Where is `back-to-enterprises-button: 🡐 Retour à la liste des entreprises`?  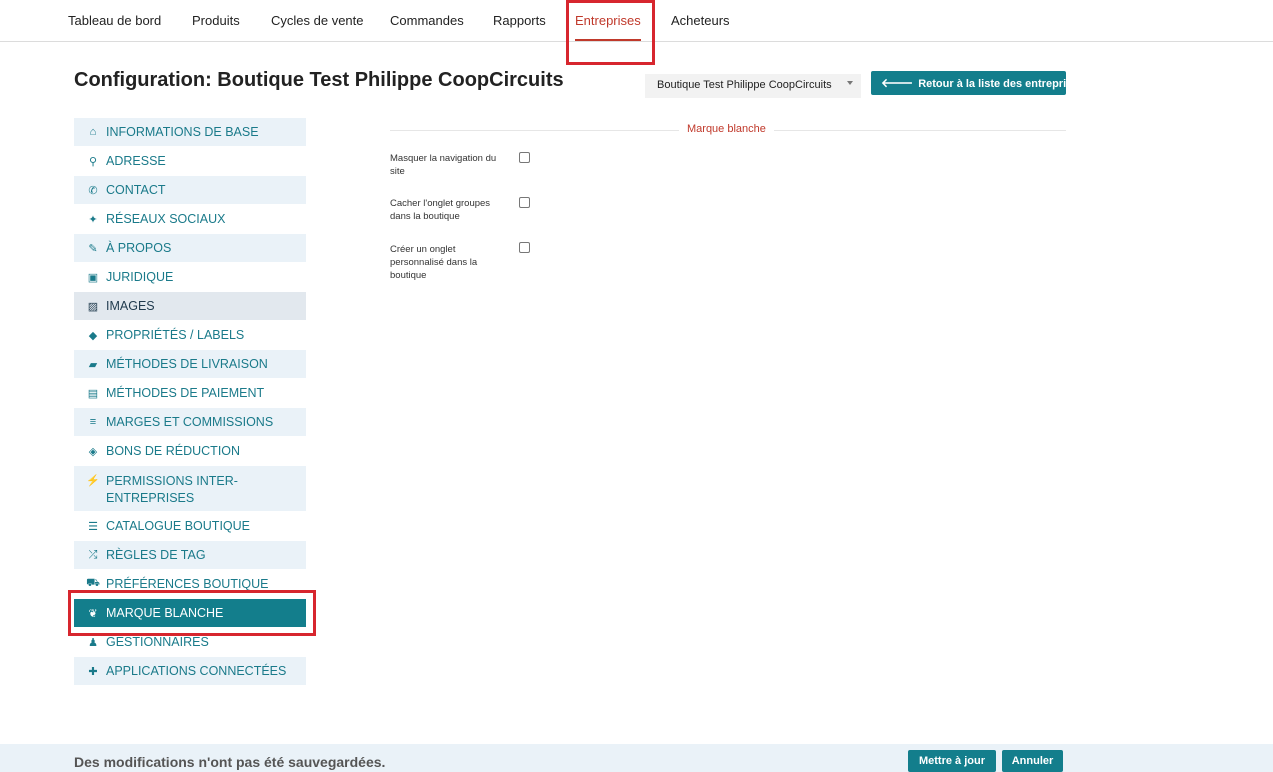 back-to-enterprises-button: 🡐 Retour à la liste des entreprises is located at coordinates (977, 83).